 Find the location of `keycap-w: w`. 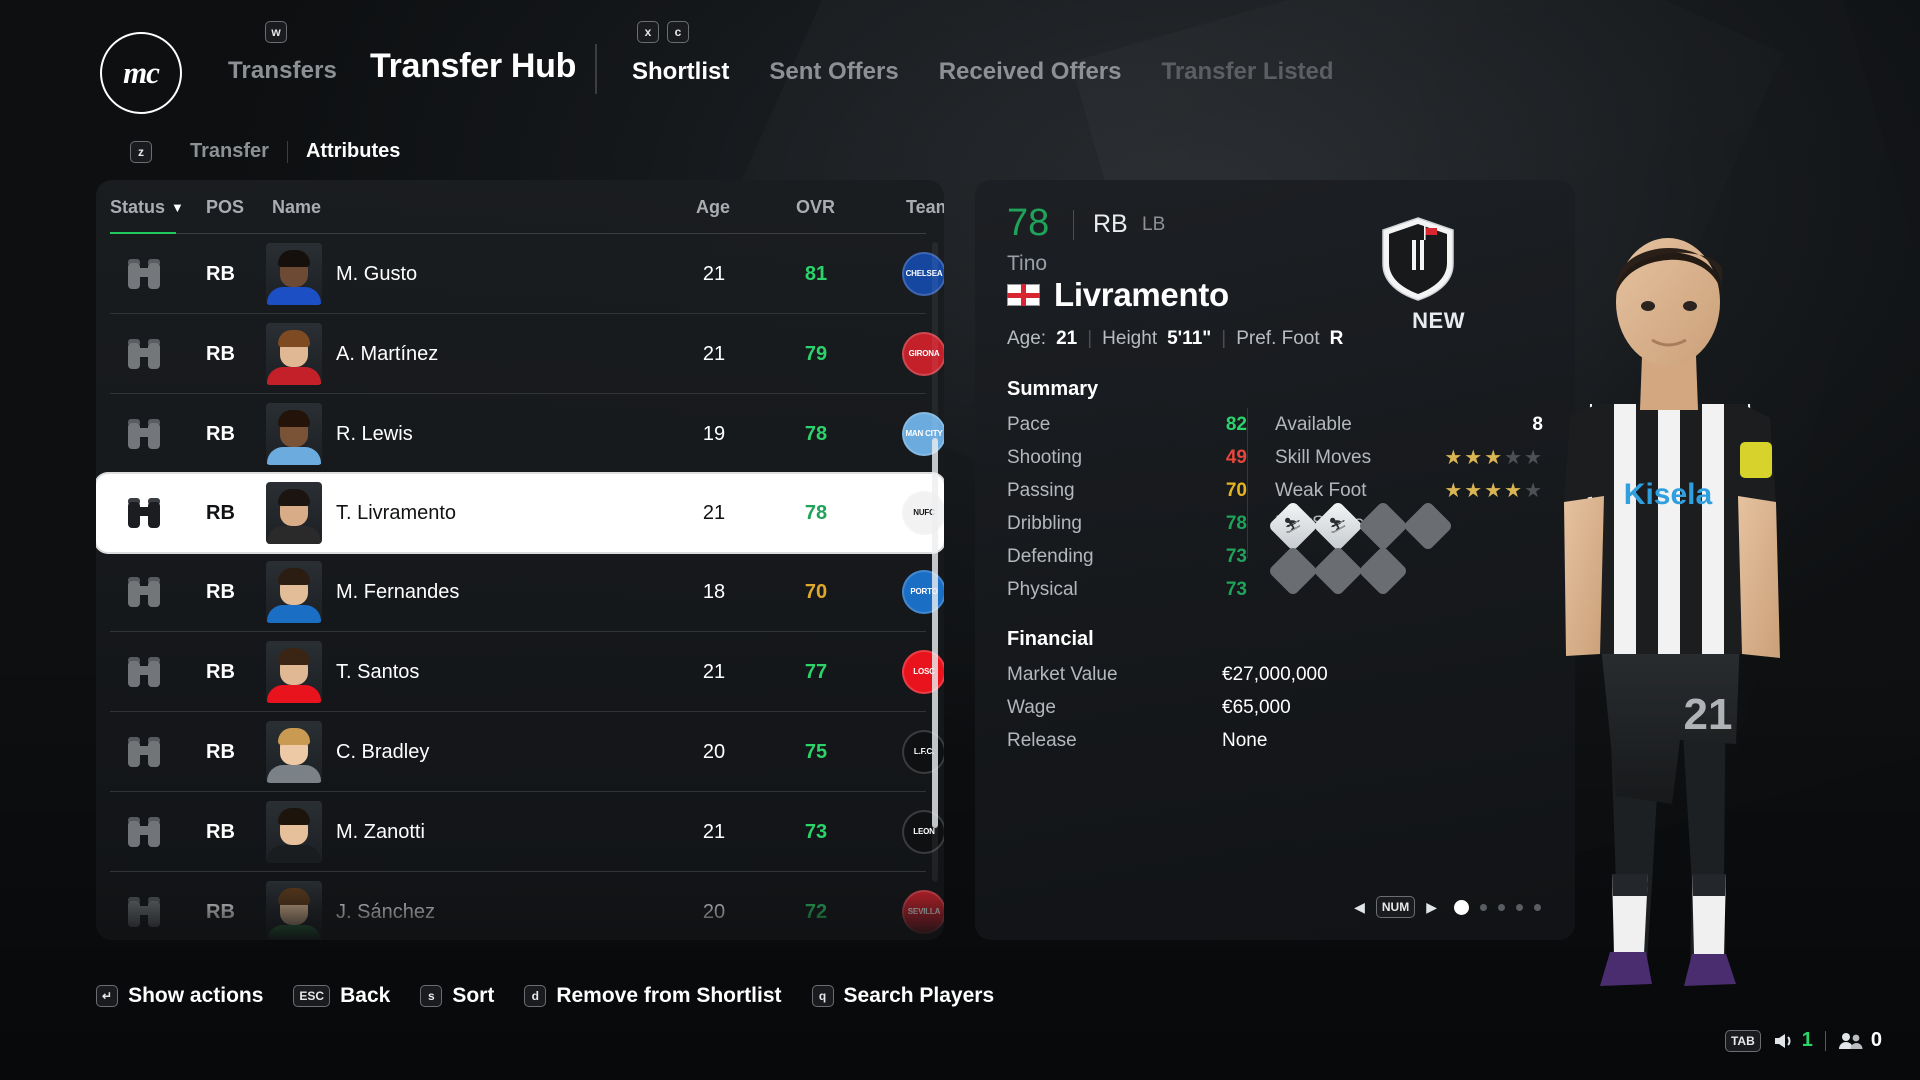

keycap-w: w is located at coordinates (276, 32).